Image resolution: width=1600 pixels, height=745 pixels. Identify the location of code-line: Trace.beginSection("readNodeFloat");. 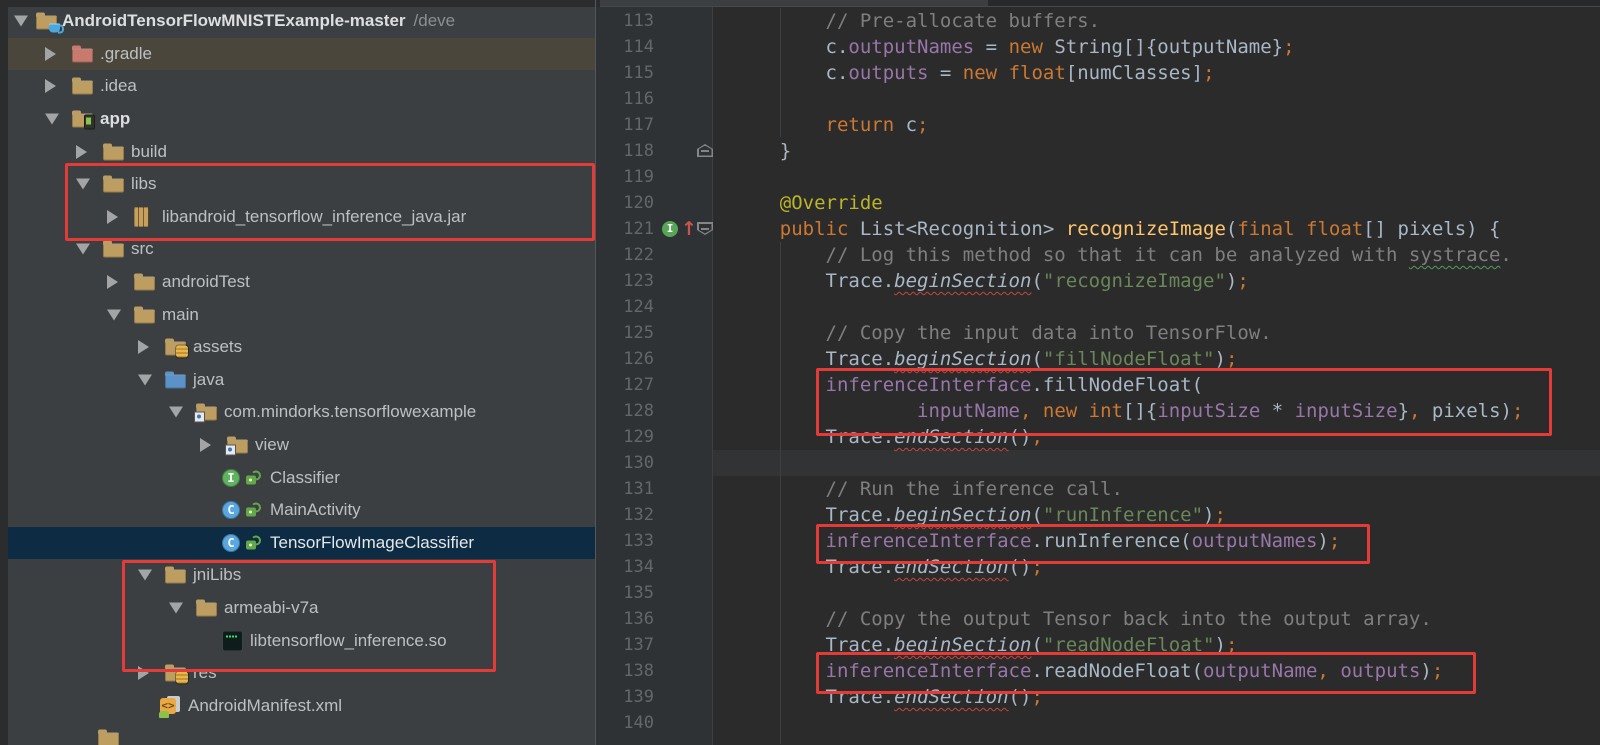
(986, 645).